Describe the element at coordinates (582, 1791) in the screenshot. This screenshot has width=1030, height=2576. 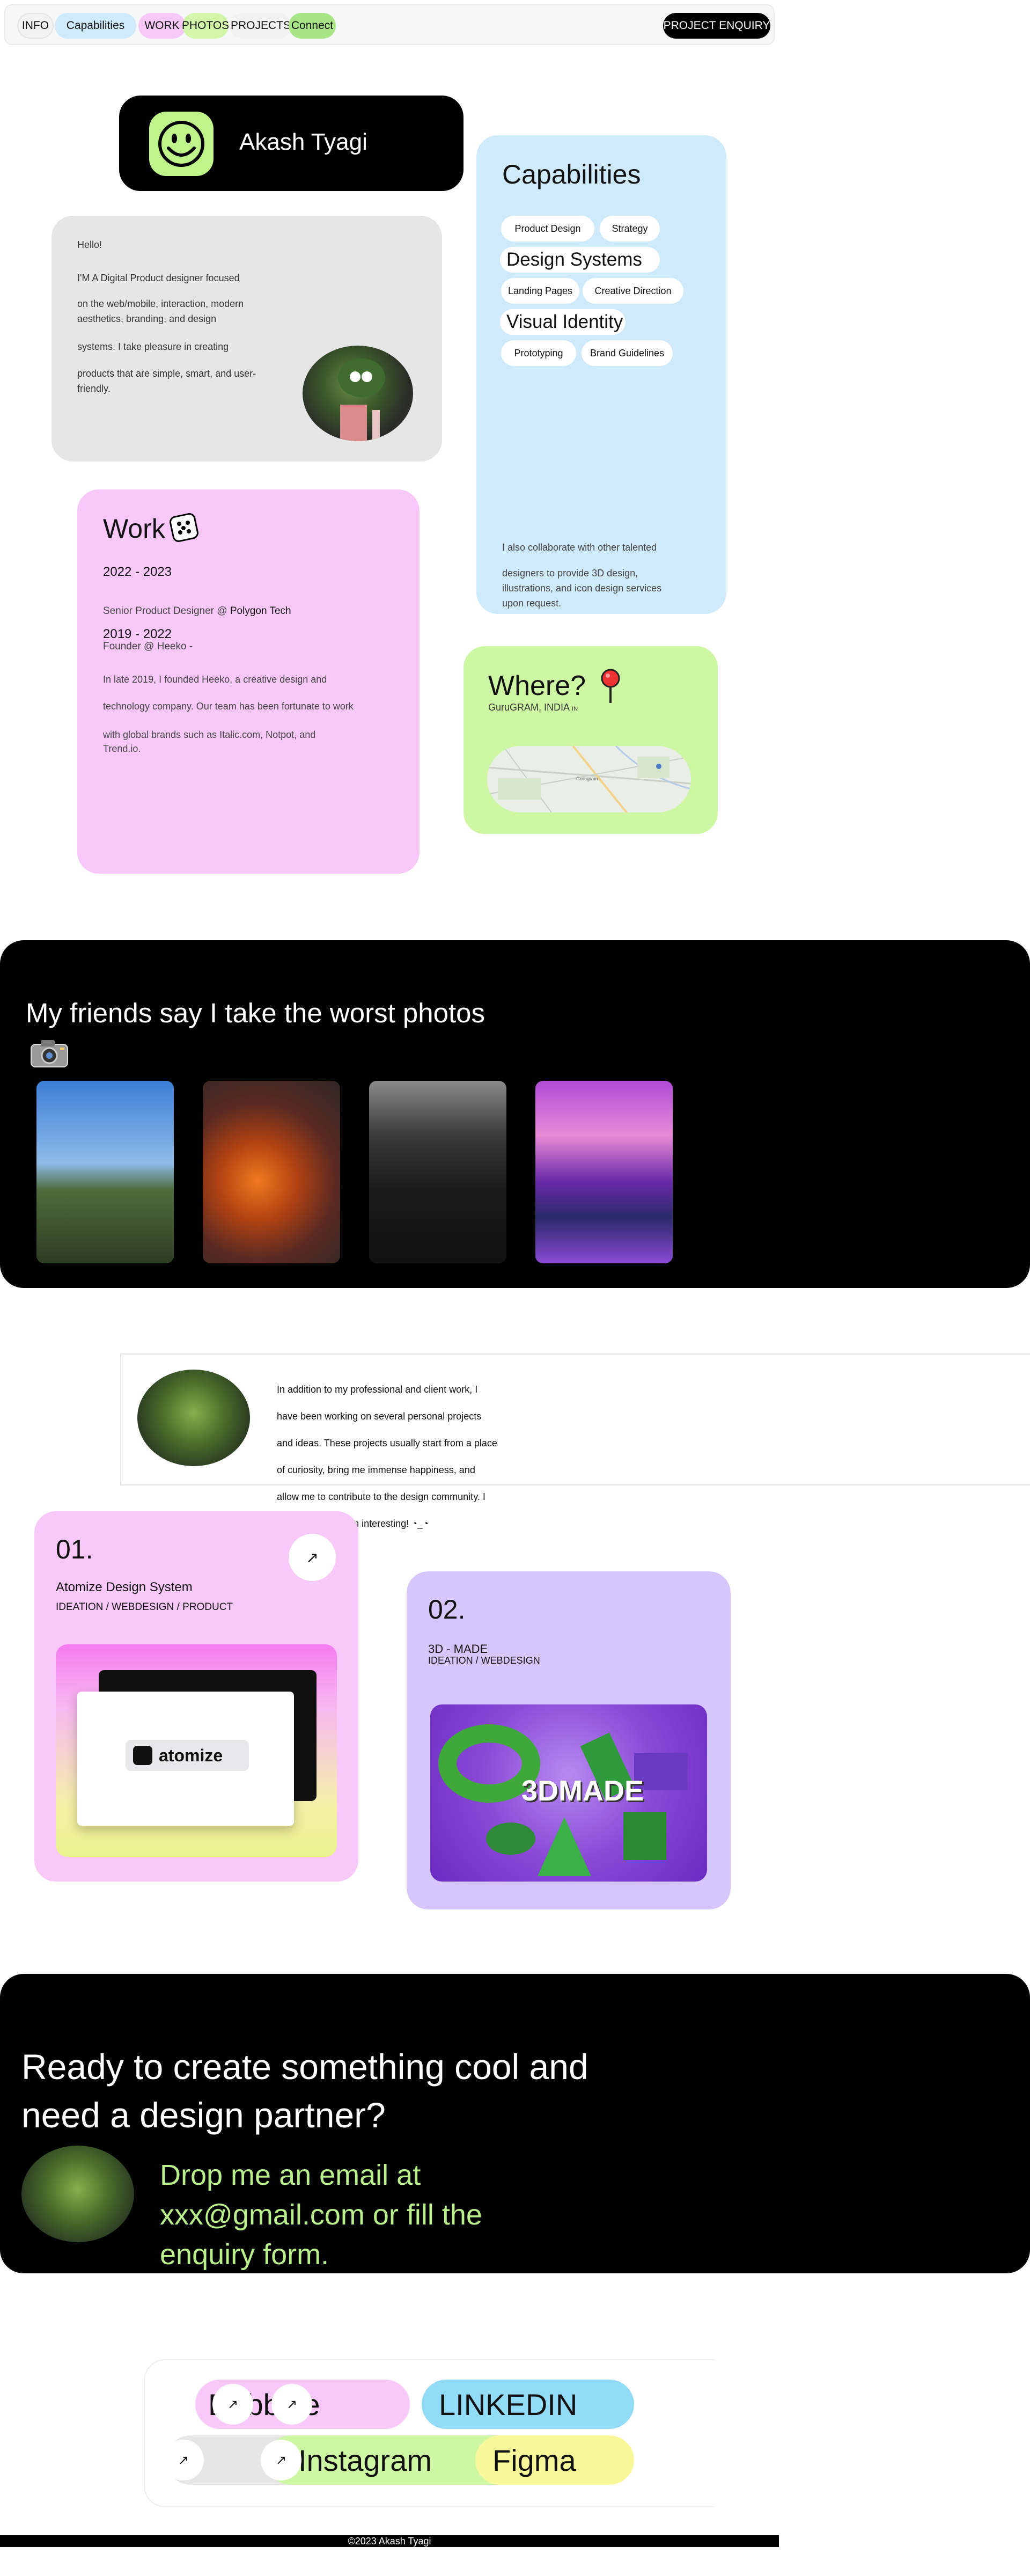
I see `3dmade-logo-text: 3DMADE` at that location.